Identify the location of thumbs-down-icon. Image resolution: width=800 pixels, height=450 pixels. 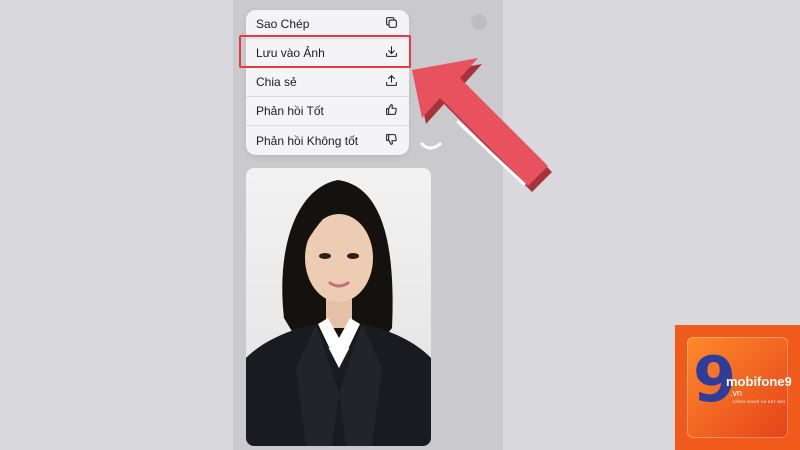
(391, 141).